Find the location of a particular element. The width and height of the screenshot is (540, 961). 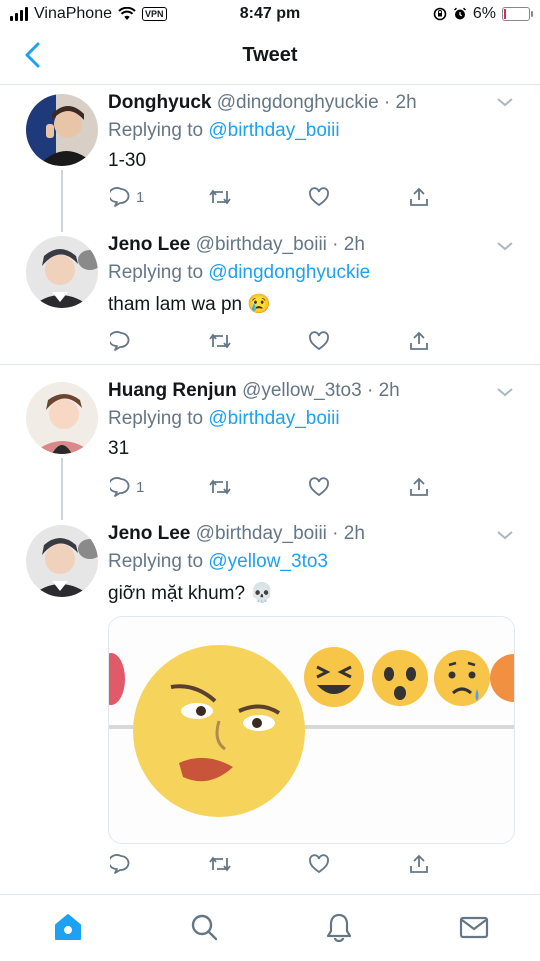

orientation-lock-icon is located at coordinates (440, 14).